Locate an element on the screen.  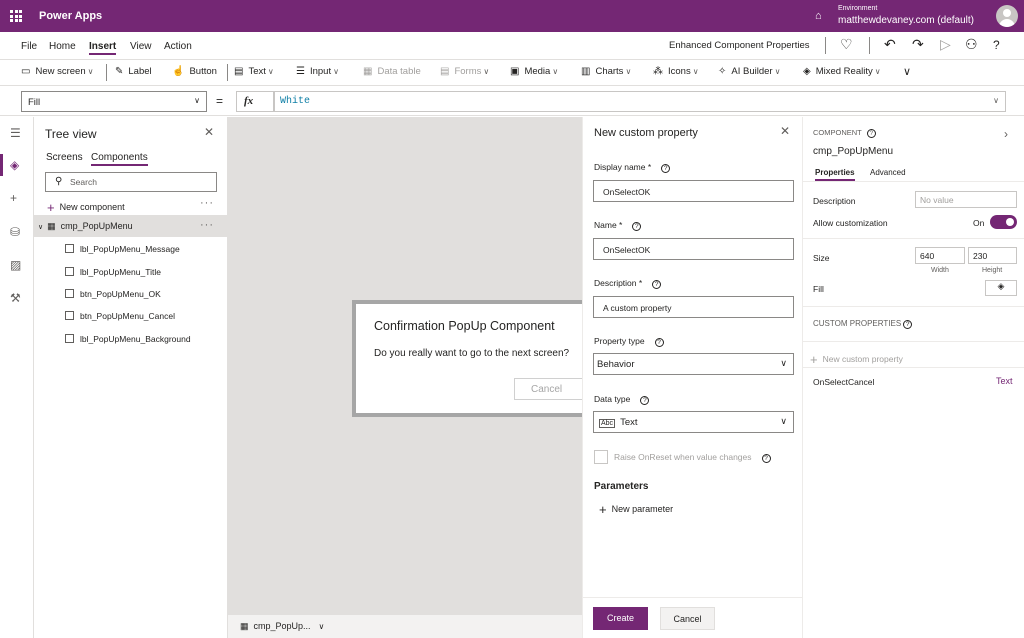
layers-icon: ◈ is located at coordinates (14, 165).